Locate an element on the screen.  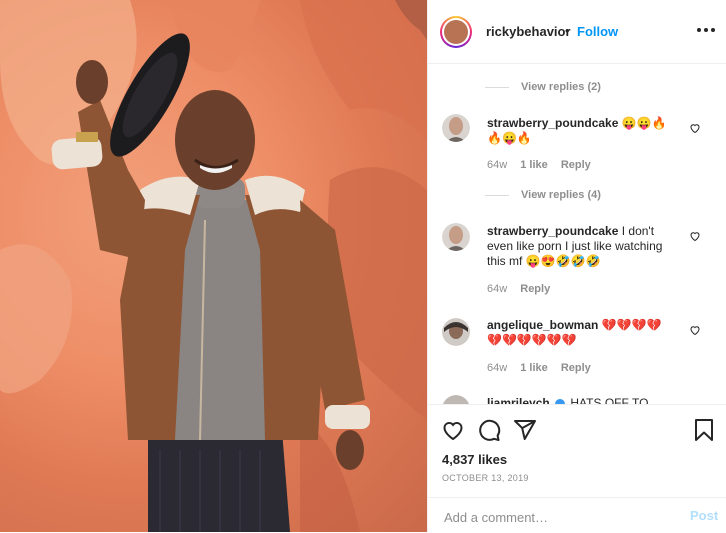
add-comment-bar: Post is located at coordinates (577, 515).